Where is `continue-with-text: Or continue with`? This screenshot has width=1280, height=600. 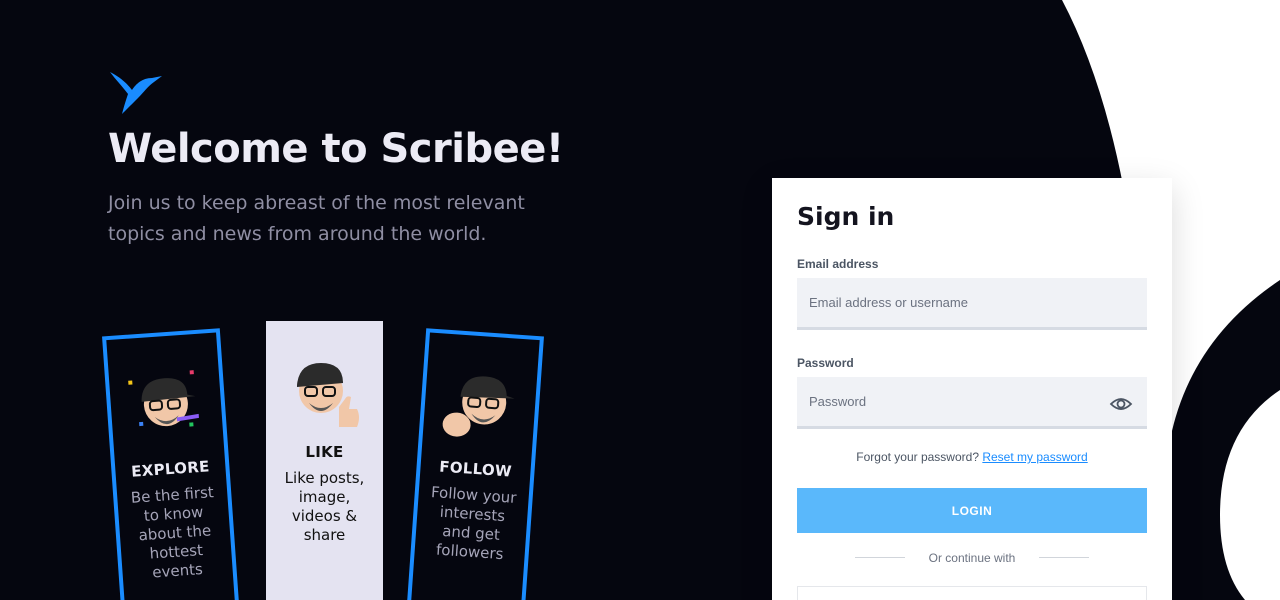 continue-with-text: Or continue with is located at coordinates (972, 558).